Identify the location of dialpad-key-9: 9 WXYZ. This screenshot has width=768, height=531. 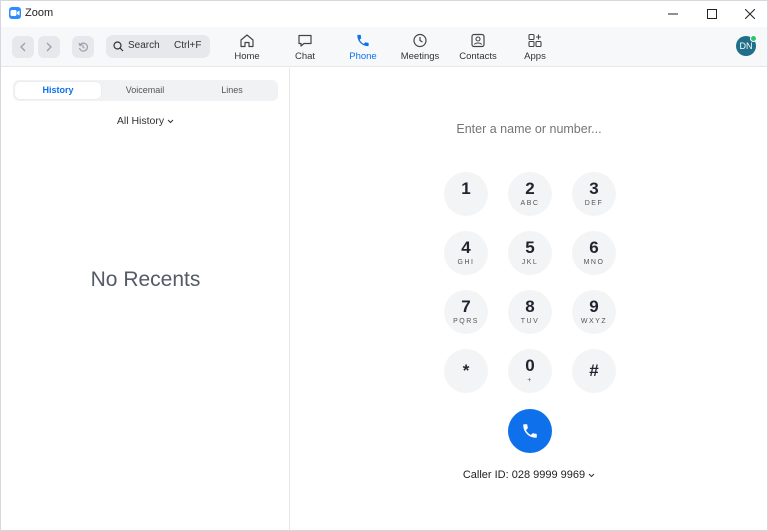
(594, 312).